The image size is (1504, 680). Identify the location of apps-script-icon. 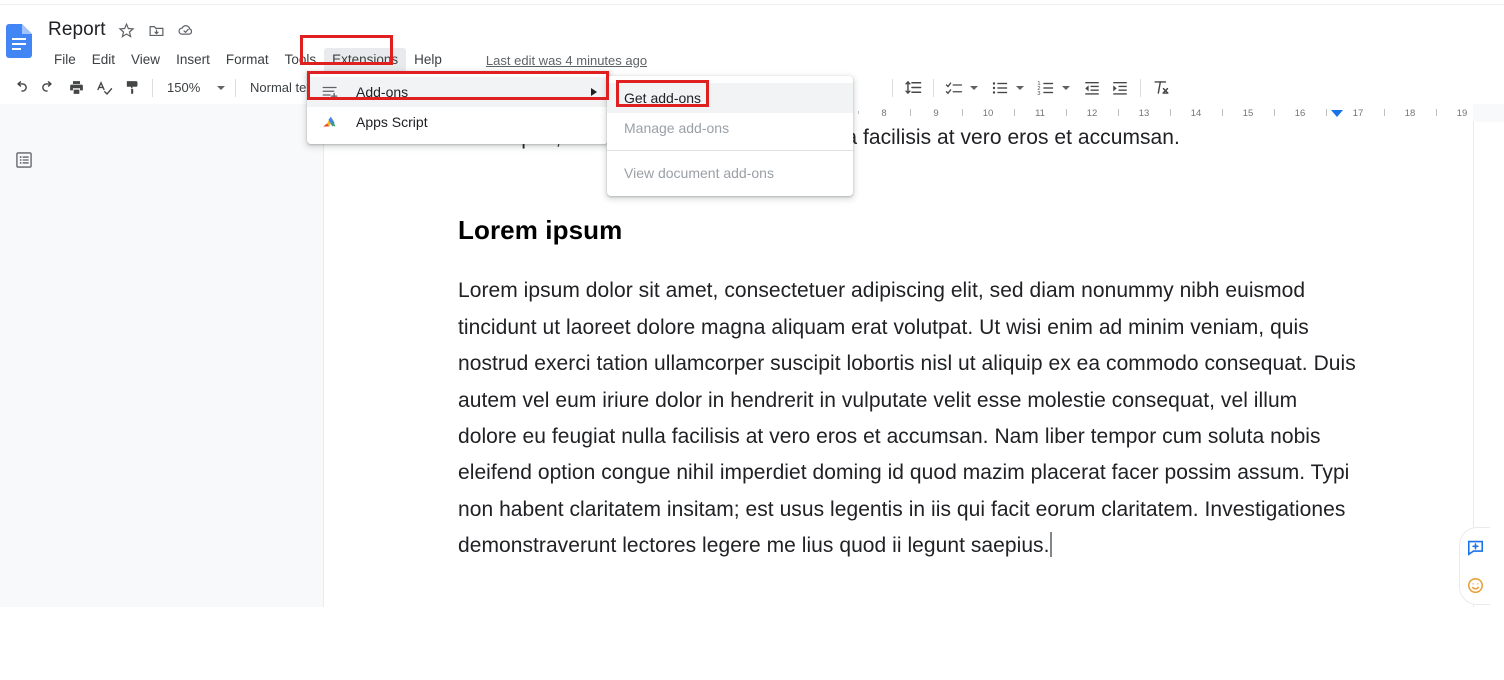
(331, 122).